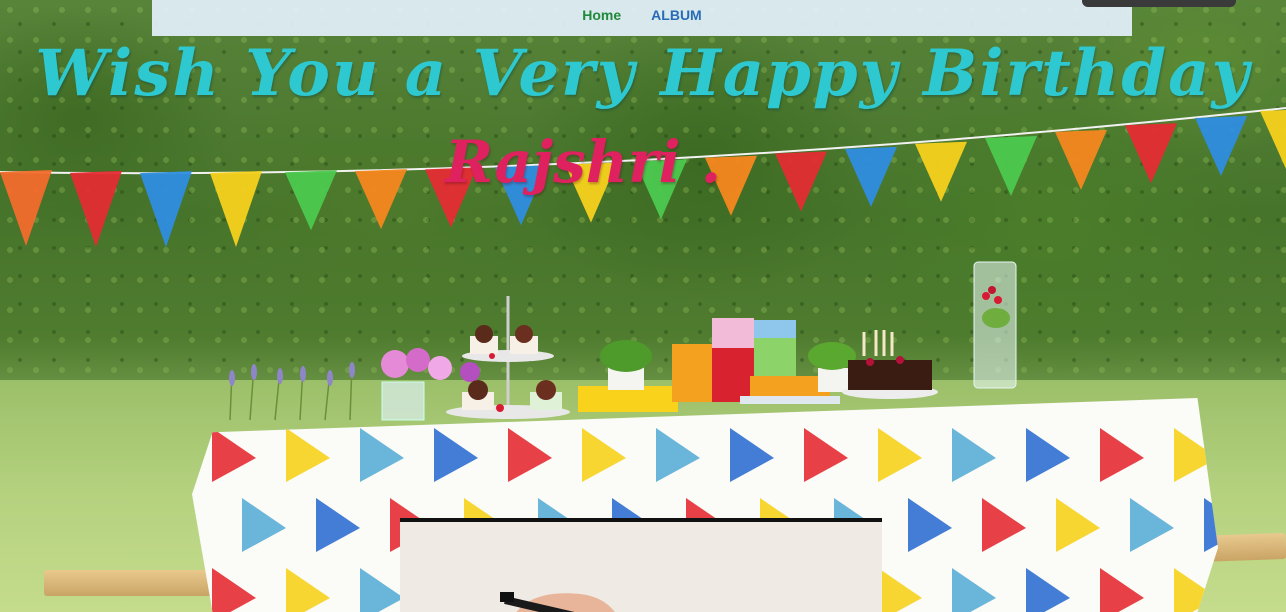 The width and height of the screenshot is (1286, 612). I want to click on video-thumbnail, so click(641, 565).